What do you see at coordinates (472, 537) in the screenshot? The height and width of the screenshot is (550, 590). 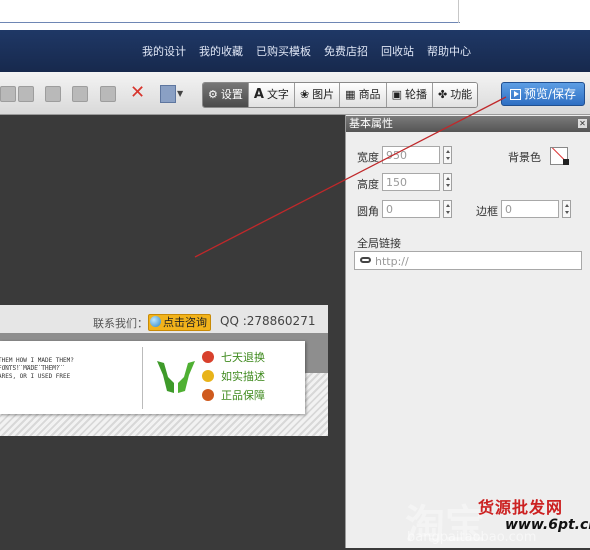 I see `domain-watermark: bangpaitaobao.com` at bounding box center [472, 537].